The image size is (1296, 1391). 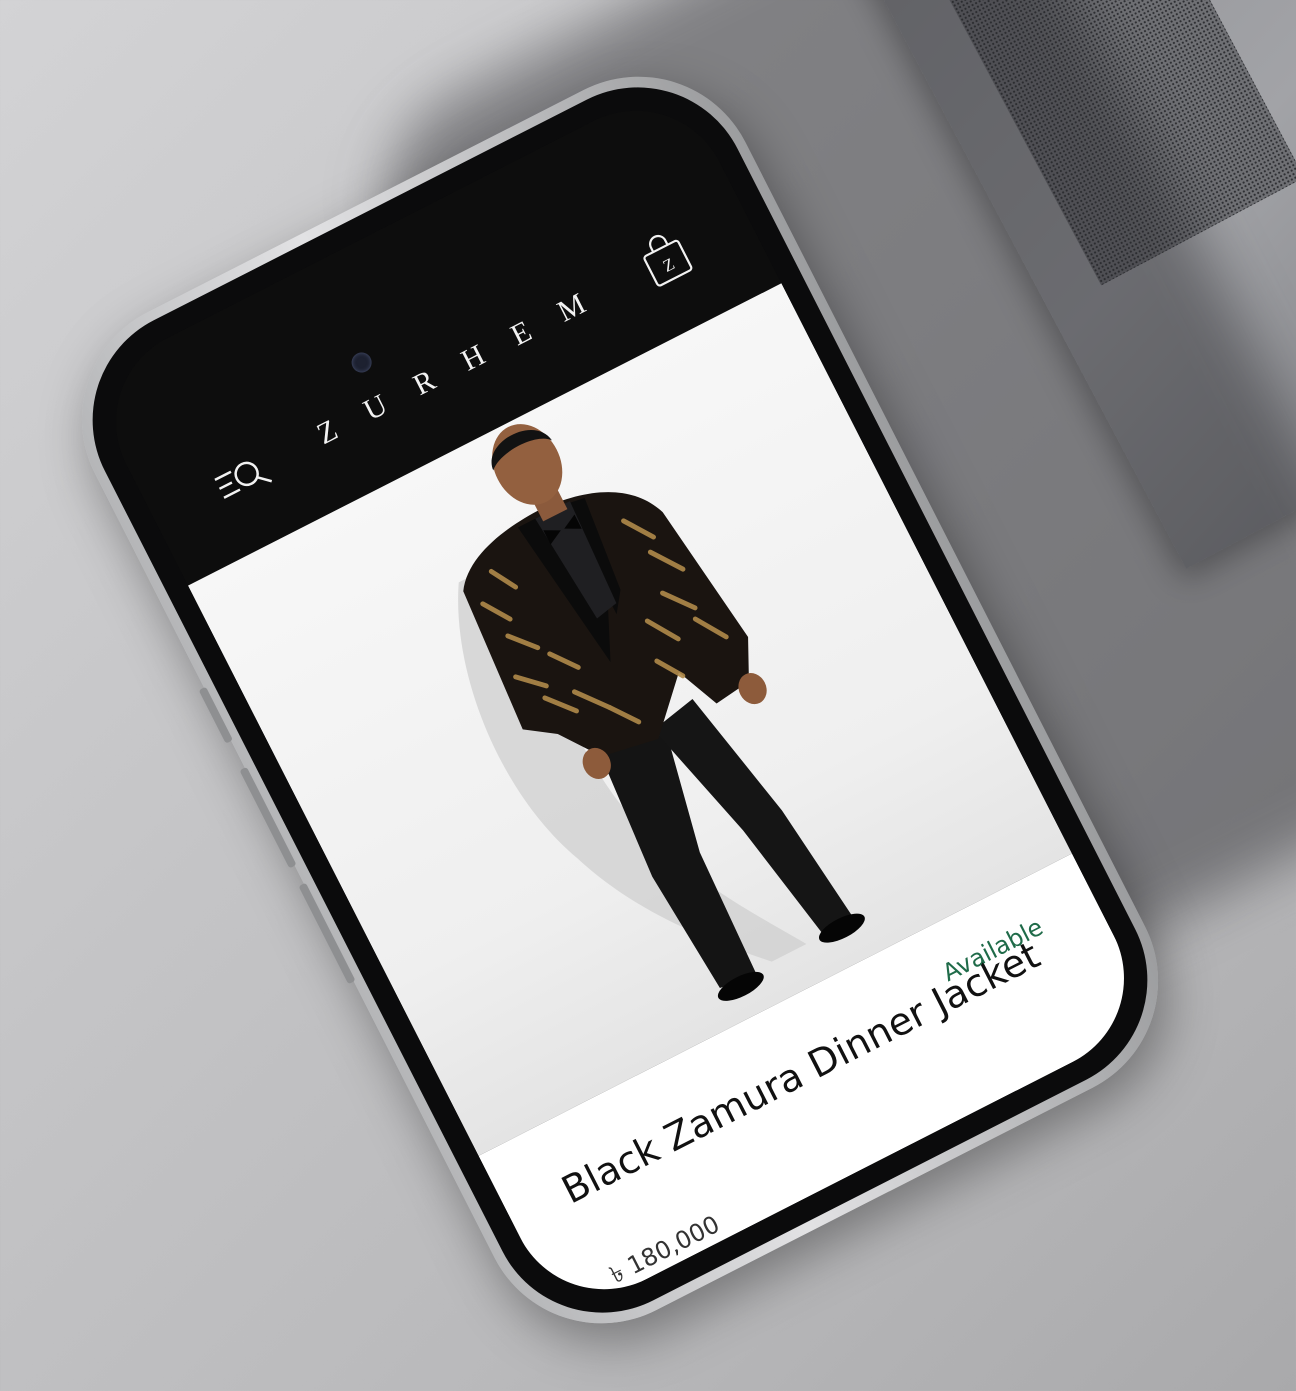 What do you see at coordinates (362, 362) in the screenshot?
I see `camera-dot` at bounding box center [362, 362].